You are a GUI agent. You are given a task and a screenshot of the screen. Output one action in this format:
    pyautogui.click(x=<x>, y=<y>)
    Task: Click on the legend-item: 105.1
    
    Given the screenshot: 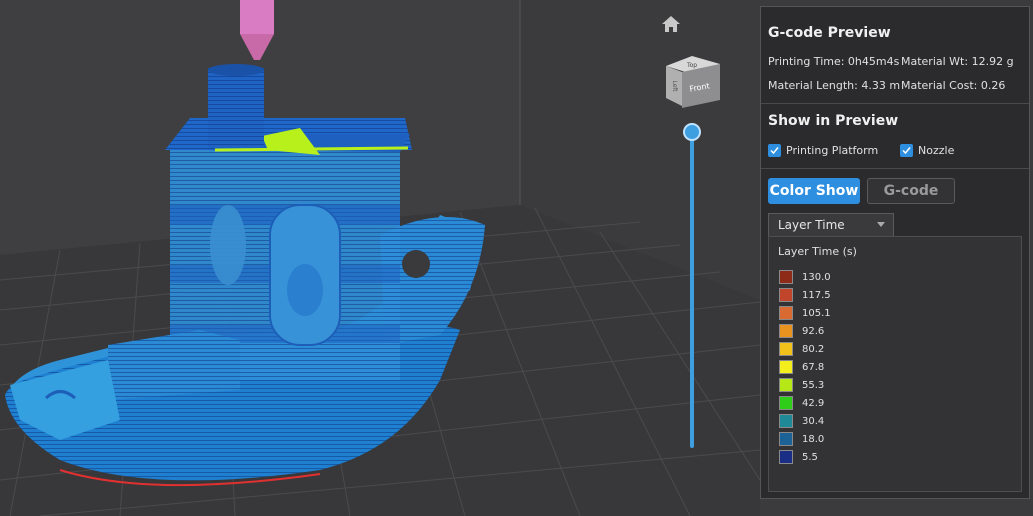 What is the action you would take?
    pyautogui.click(x=805, y=313)
    